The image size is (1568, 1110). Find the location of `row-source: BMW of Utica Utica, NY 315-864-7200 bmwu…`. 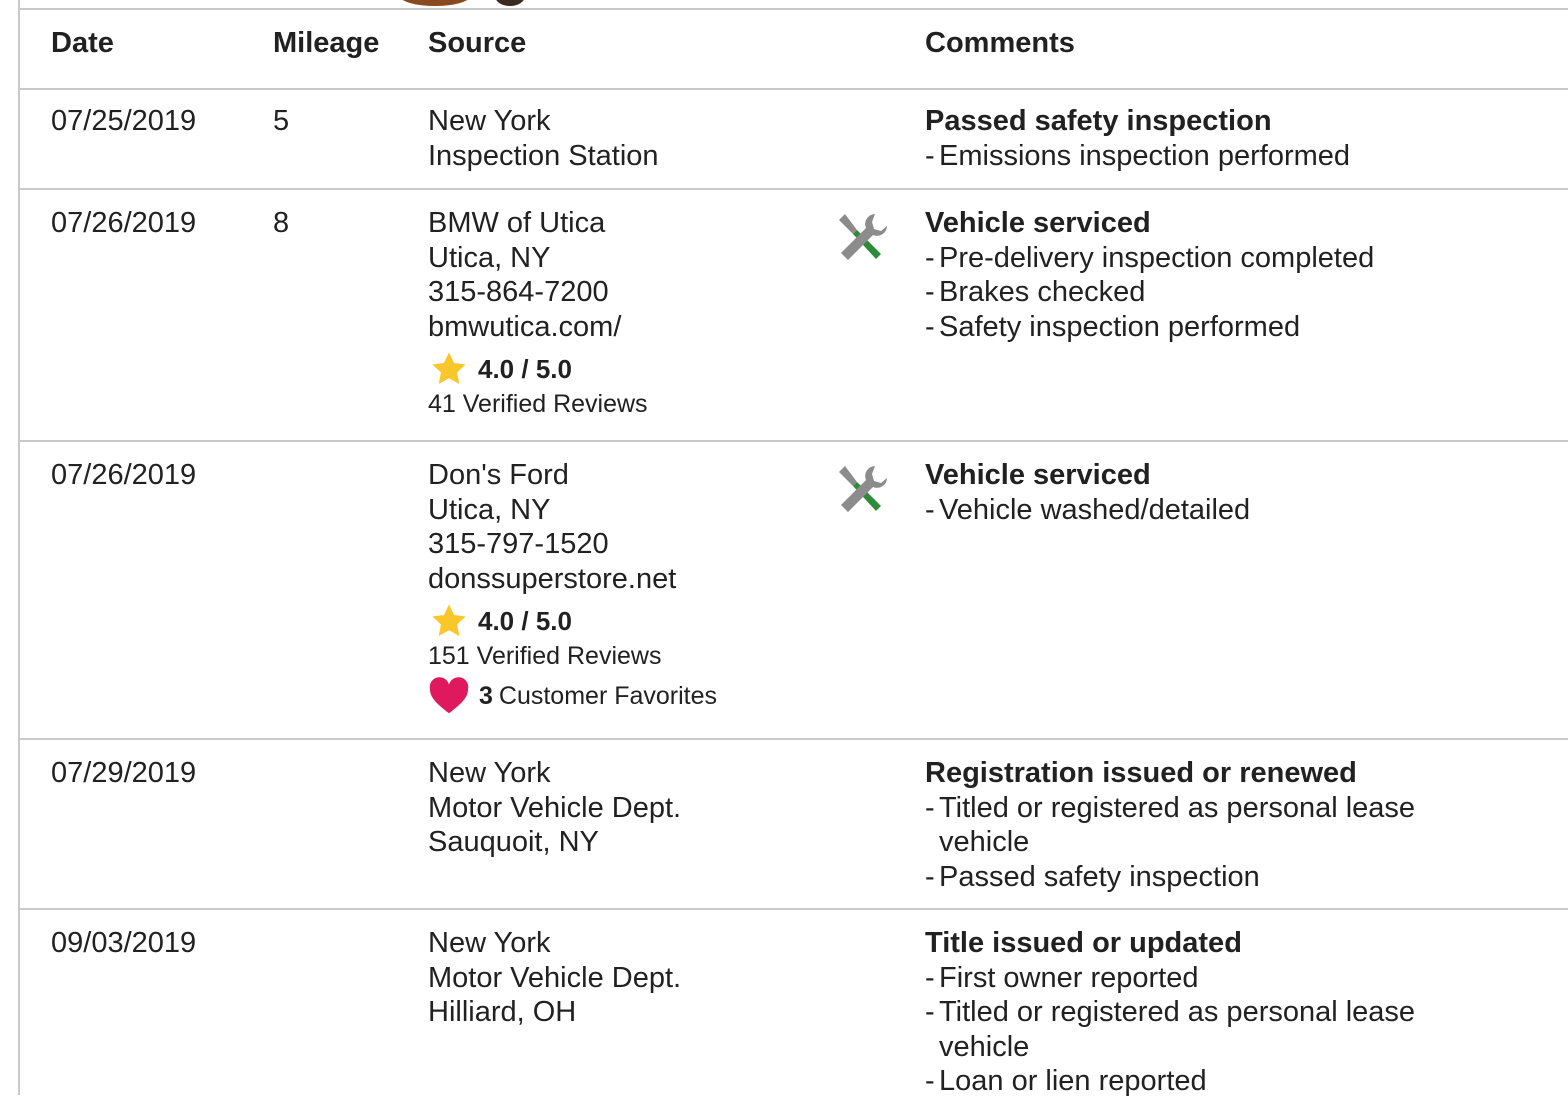

row-source: BMW of Utica Utica, NY 315-864-7200 bmwu… is located at coordinates (628, 313).